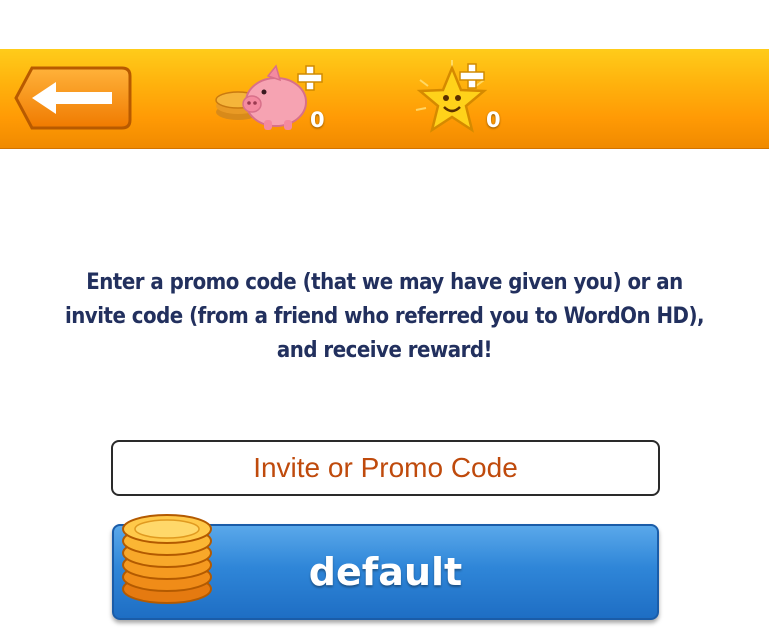  Describe the element at coordinates (493, 120) in the screenshot. I see `stars-count: 0` at that location.